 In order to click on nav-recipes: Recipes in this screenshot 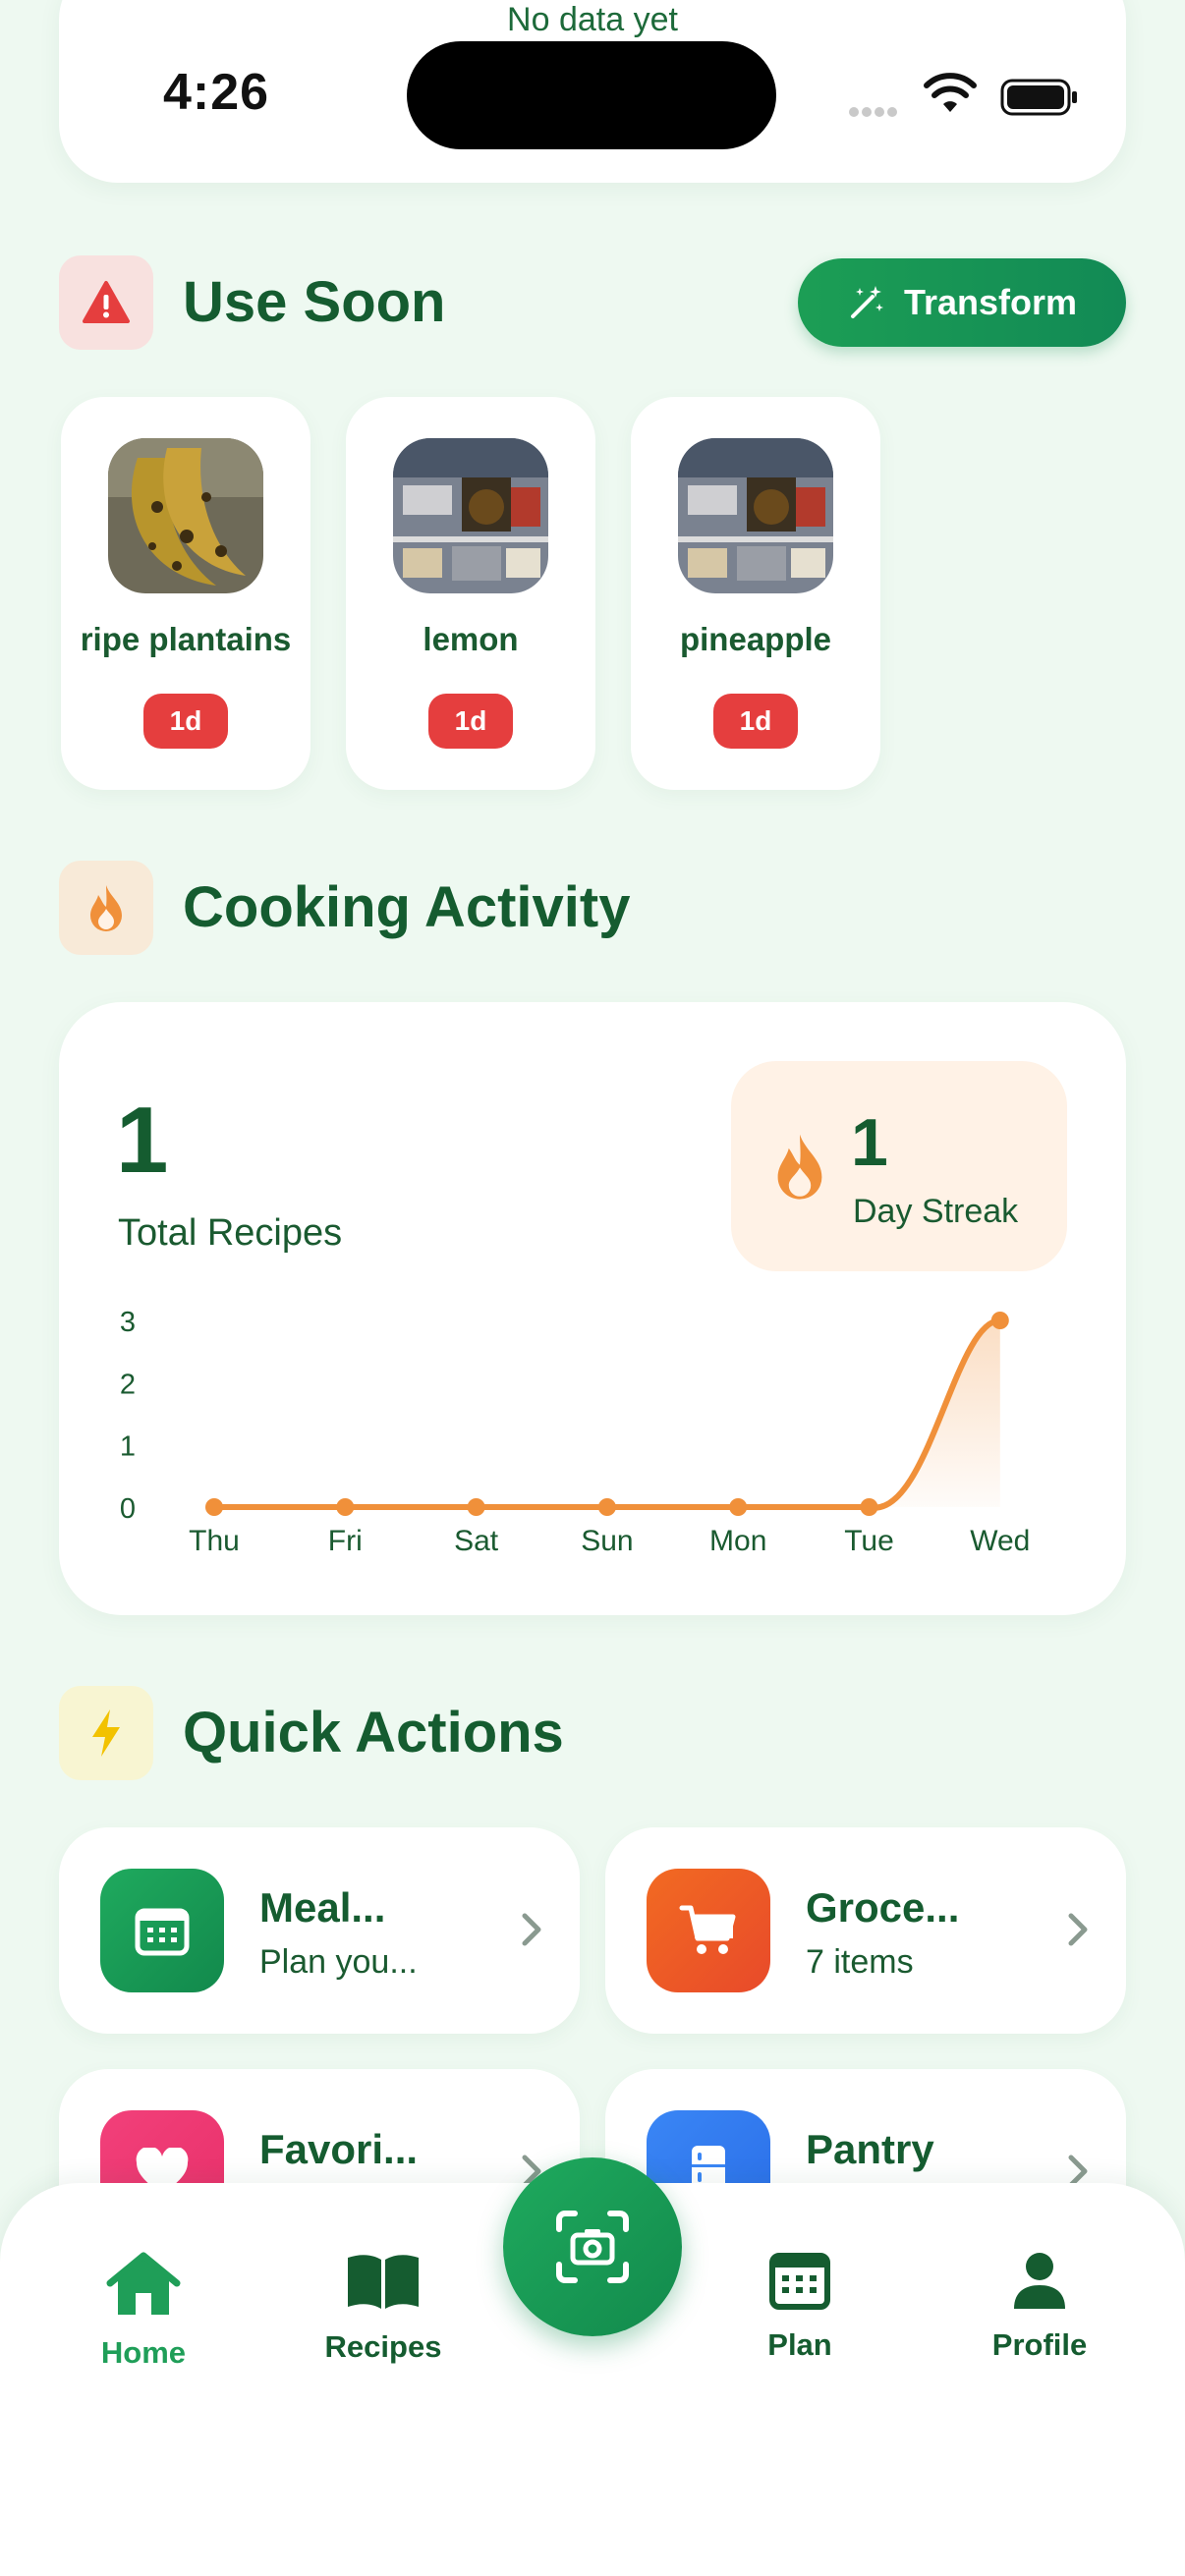, I will do `click(383, 2307)`.